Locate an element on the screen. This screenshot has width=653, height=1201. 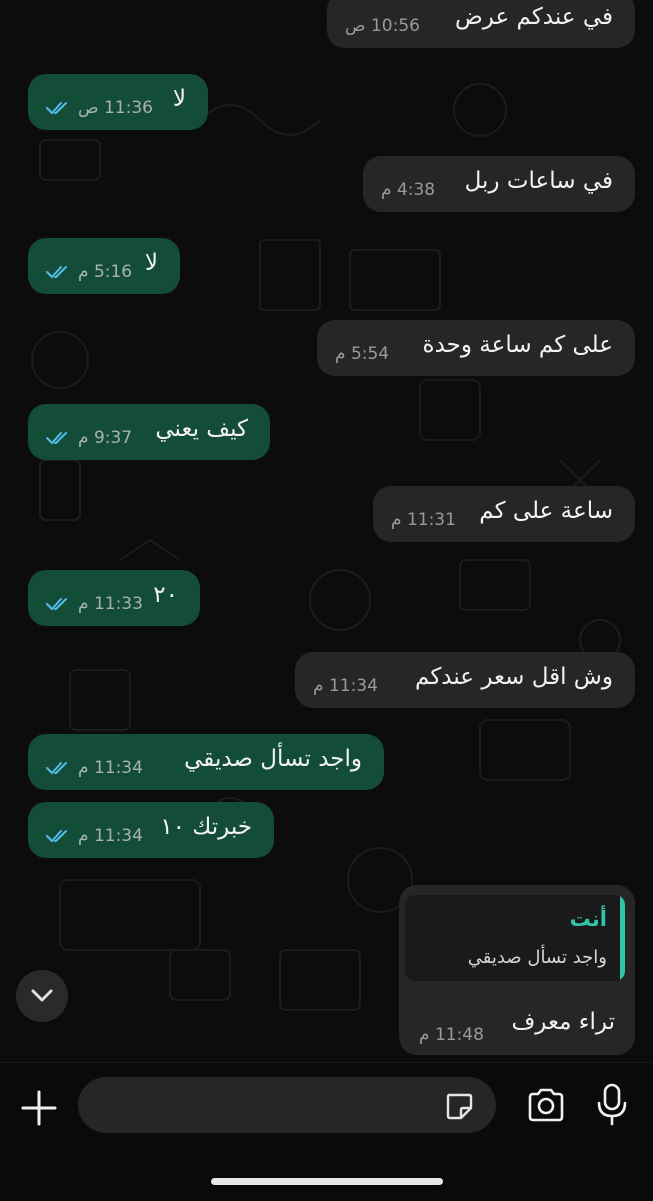
message-text: واجد تسأل صديقي is located at coordinates (273, 759).